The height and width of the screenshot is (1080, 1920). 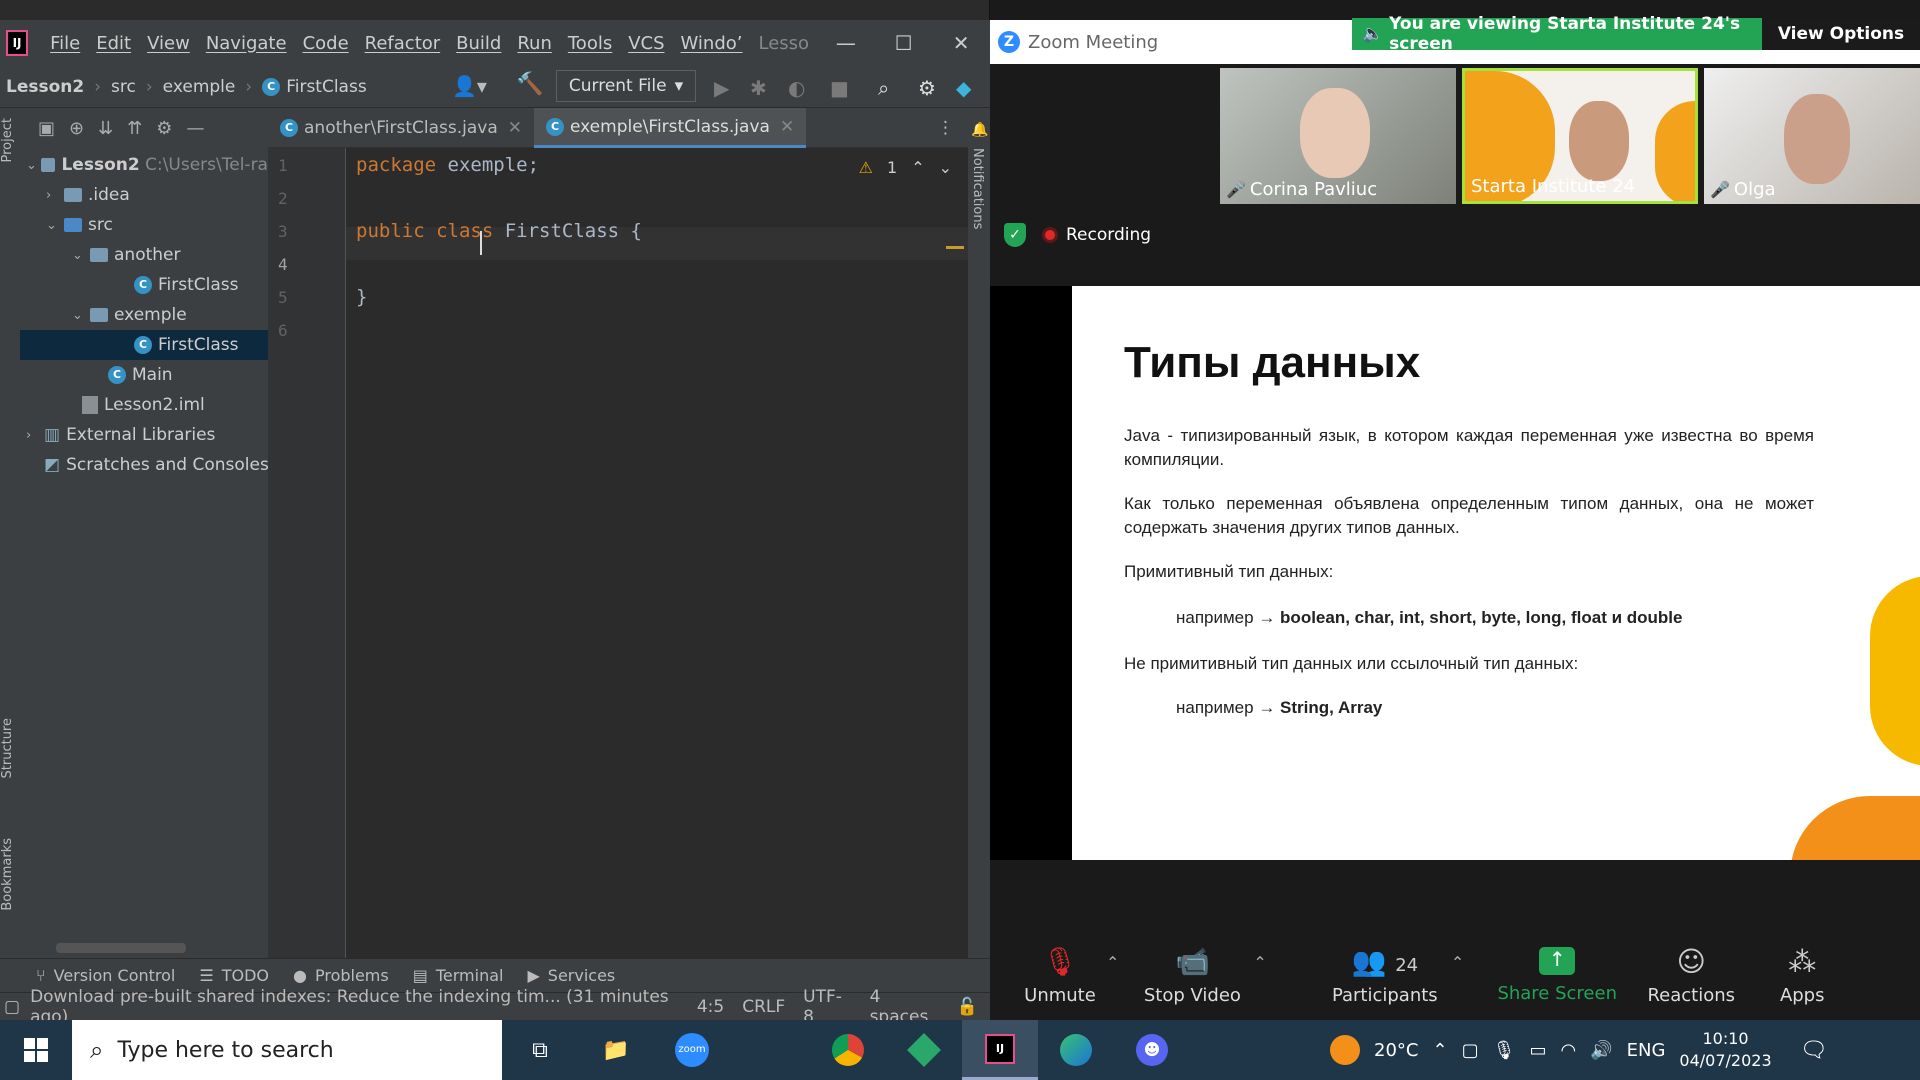 What do you see at coordinates (626, 86) in the screenshot?
I see `run-config-dropdown: Current File ▾` at bounding box center [626, 86].